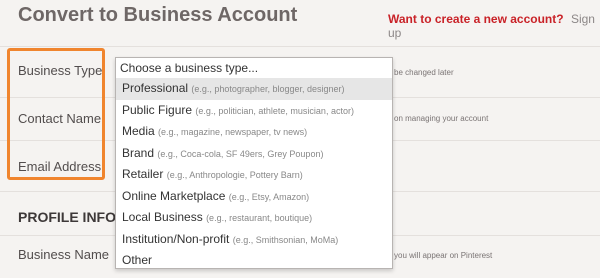  What do you see at coordinates (176, 238) in the screenshot?
I see `option-label: Institution/Non-profit` at bounding box center [176, 238].